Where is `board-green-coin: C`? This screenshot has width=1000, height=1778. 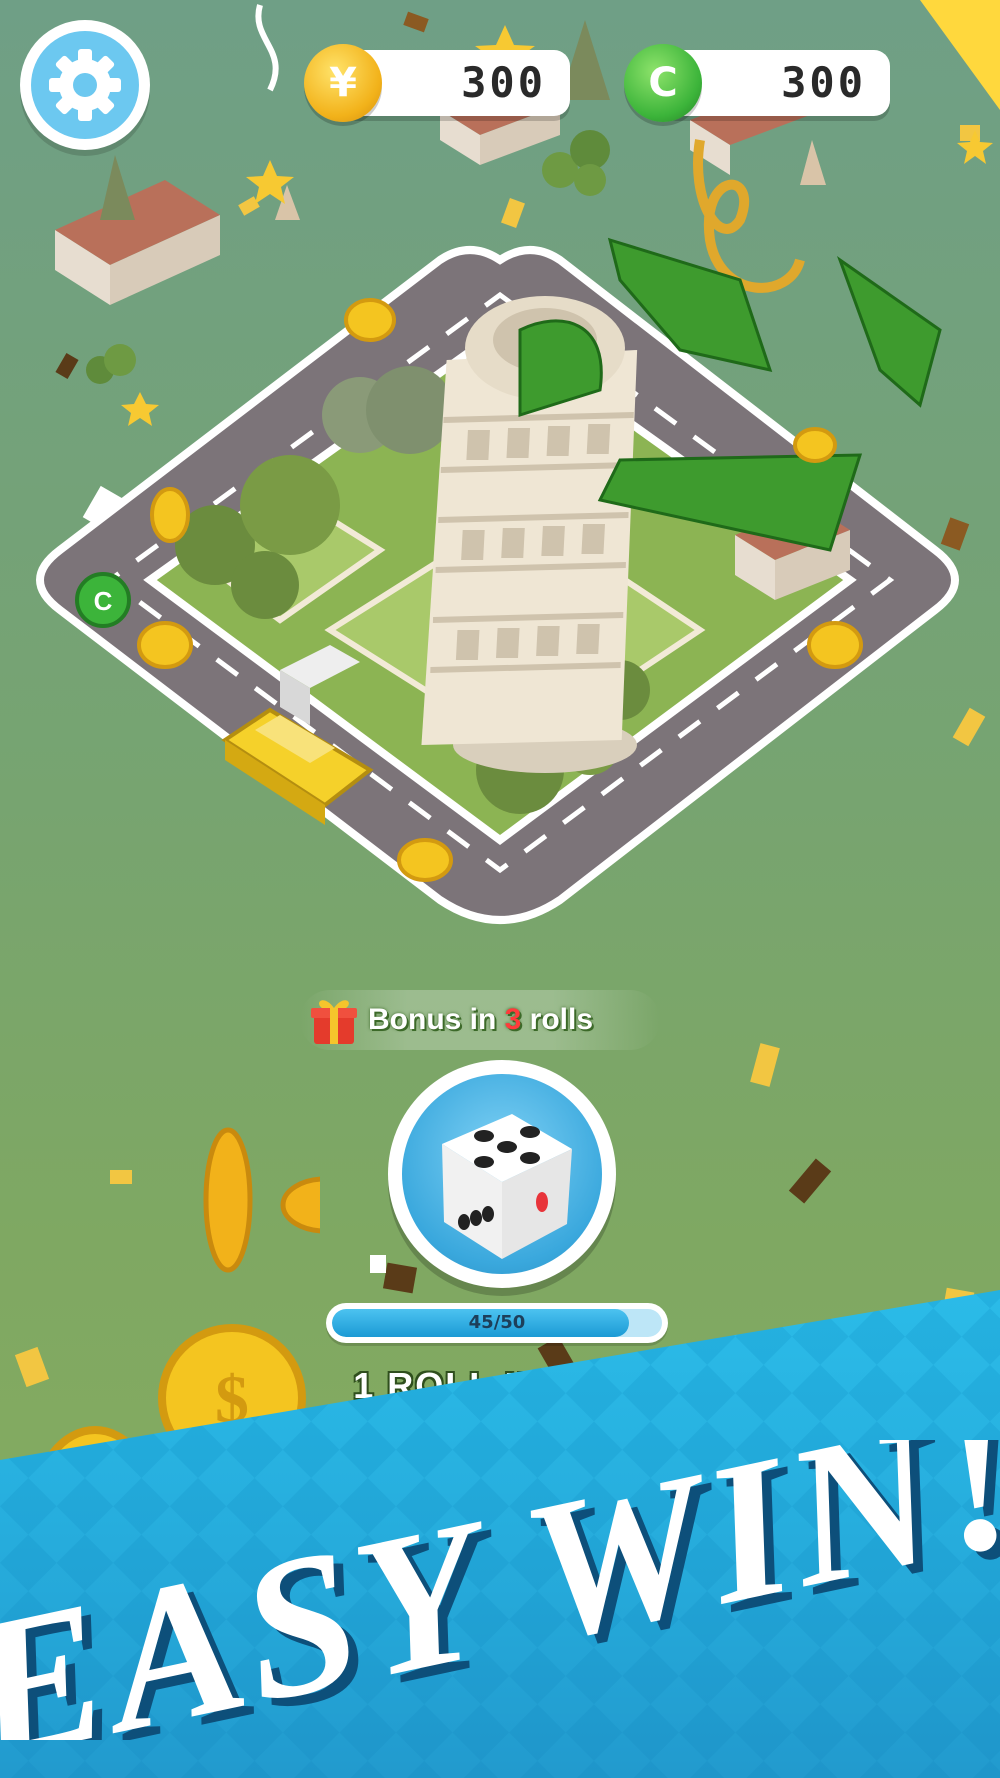
board-green-coin: C is located at coordinates (103, 600).